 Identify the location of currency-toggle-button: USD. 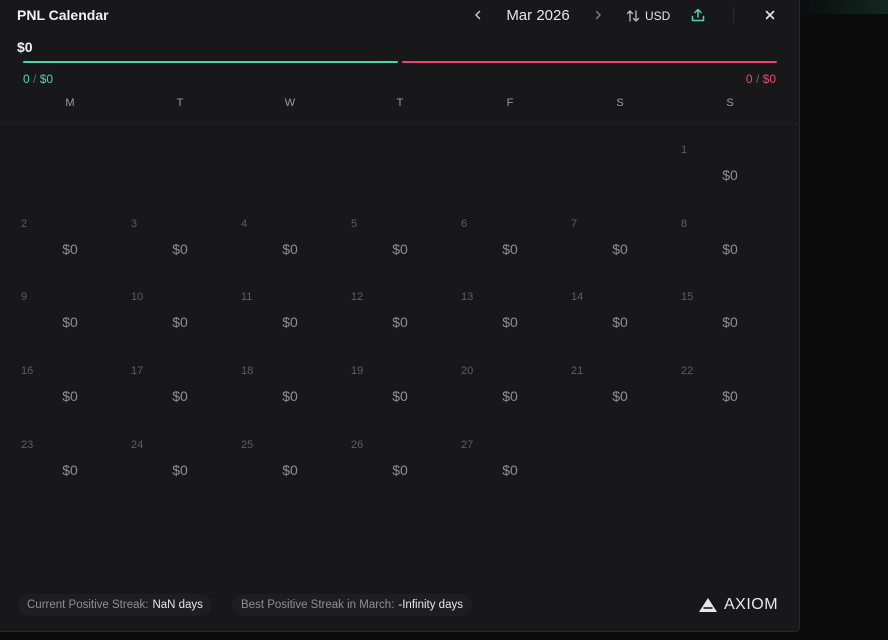
(648, 16).